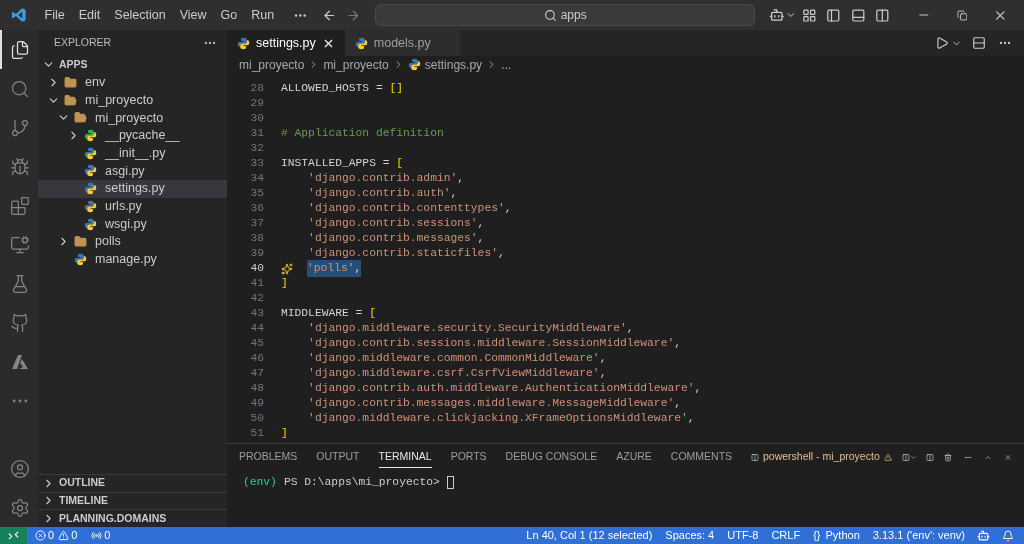 The width and height of the screenshot is (1024, 544). What do you see at coordinates (453, 64) in the screenshot?
I see `breadcrumb-item: settings.py` at bounding box center [453, 64].